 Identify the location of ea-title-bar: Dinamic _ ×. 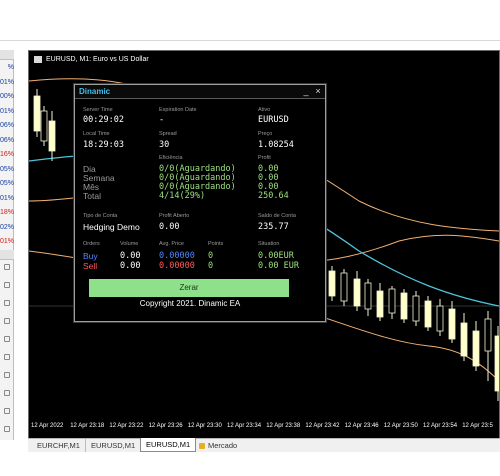
(200, 92).